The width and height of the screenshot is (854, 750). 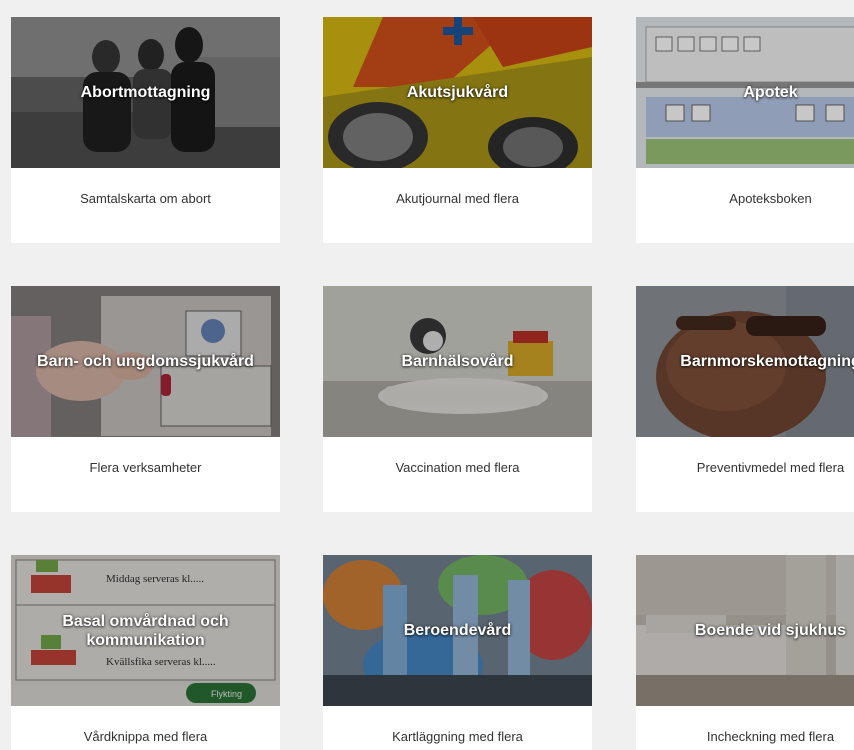 What do you see at coordinates (145, 630) in the screenshot?
I see `card-title: Basal omvårdnad och kommunikation` at bounding box center [145, 630].